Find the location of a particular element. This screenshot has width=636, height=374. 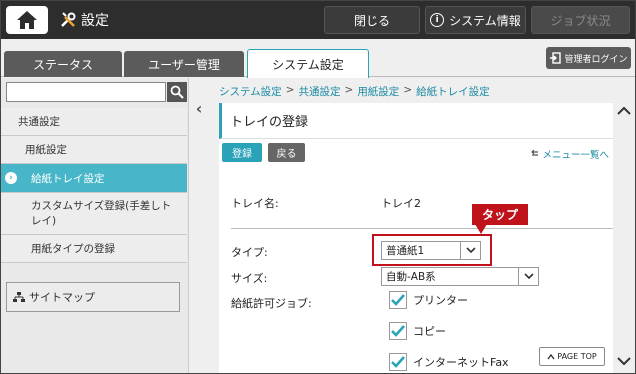

divider is located at coordinates (422, 228).